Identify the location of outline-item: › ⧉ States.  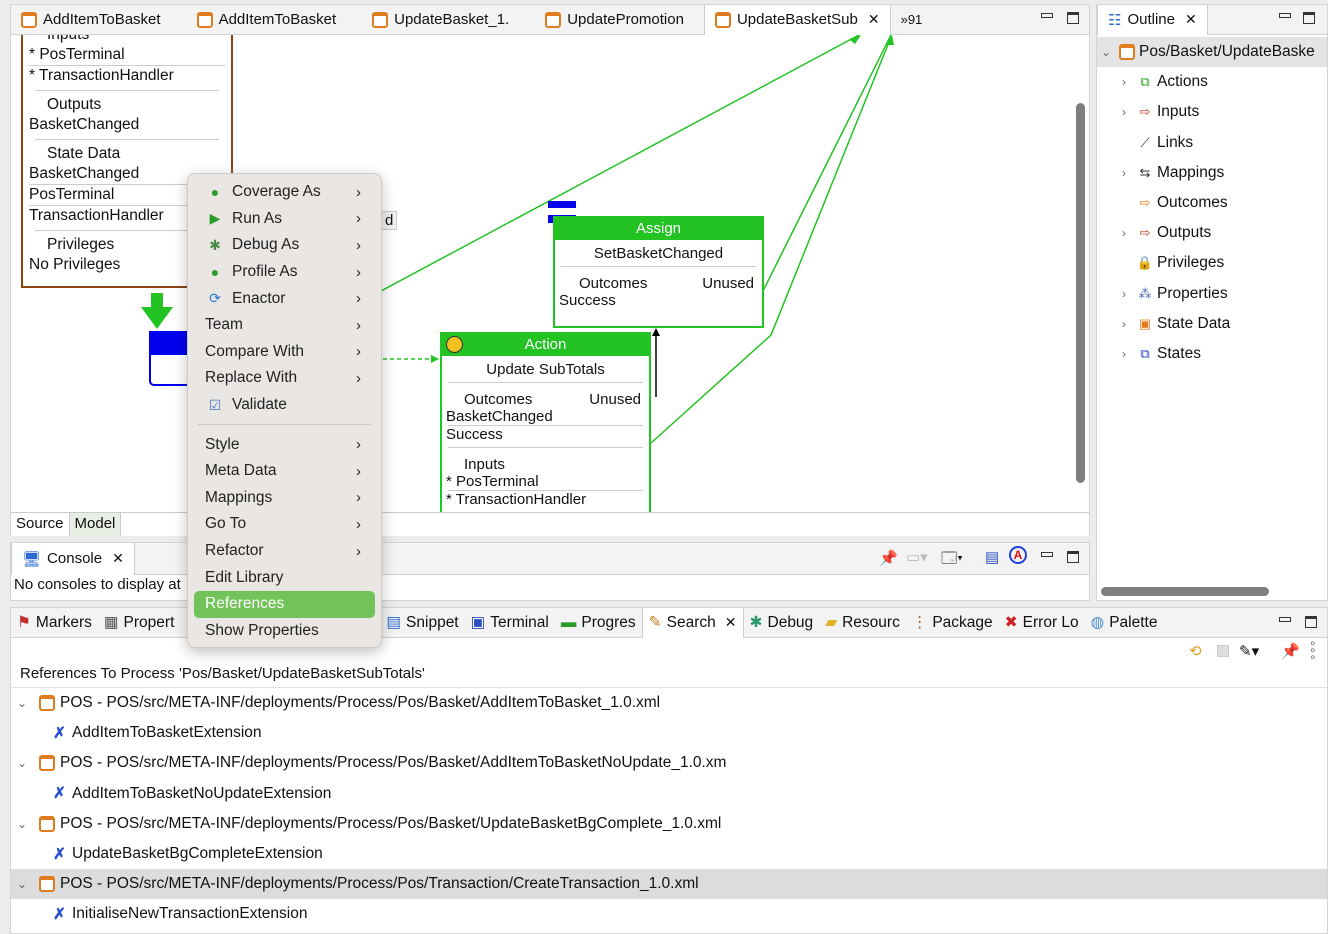
(1212, 354).